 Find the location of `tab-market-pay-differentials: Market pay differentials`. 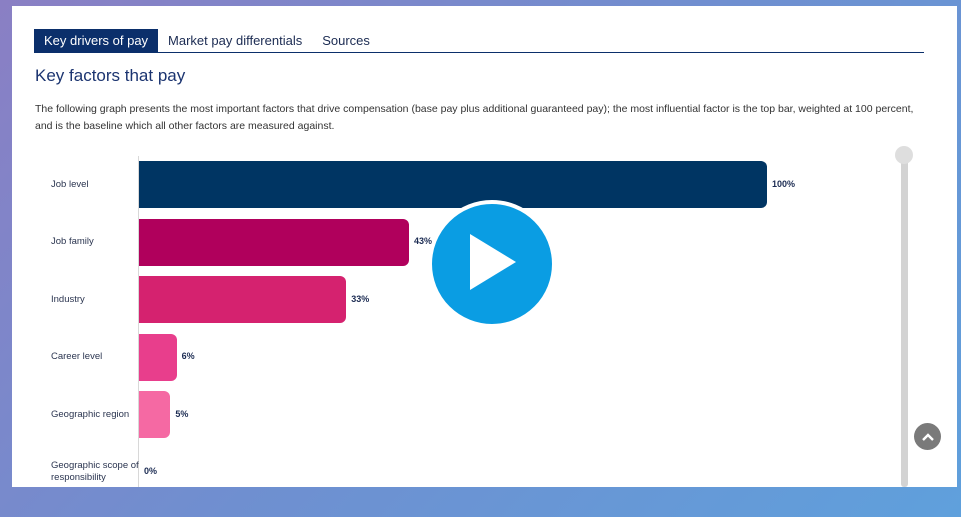

tab-market-pay-differentials: Market pay differentials is located at coordinates (235, 40).